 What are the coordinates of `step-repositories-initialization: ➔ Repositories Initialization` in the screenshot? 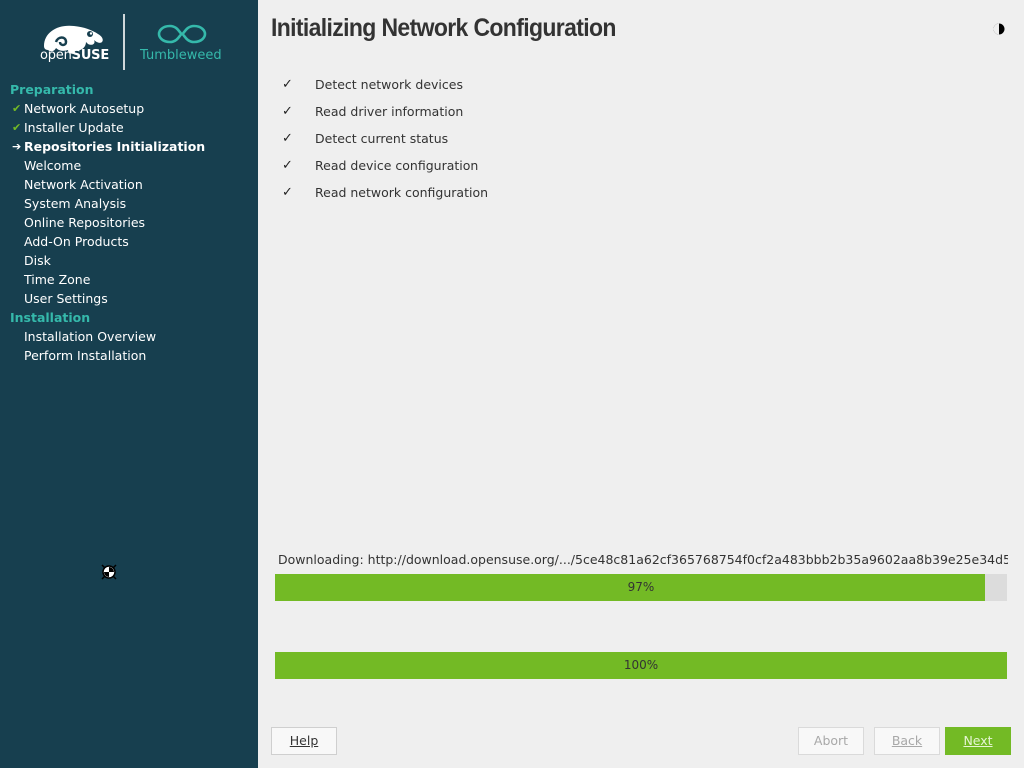 It's located at (129, 146).